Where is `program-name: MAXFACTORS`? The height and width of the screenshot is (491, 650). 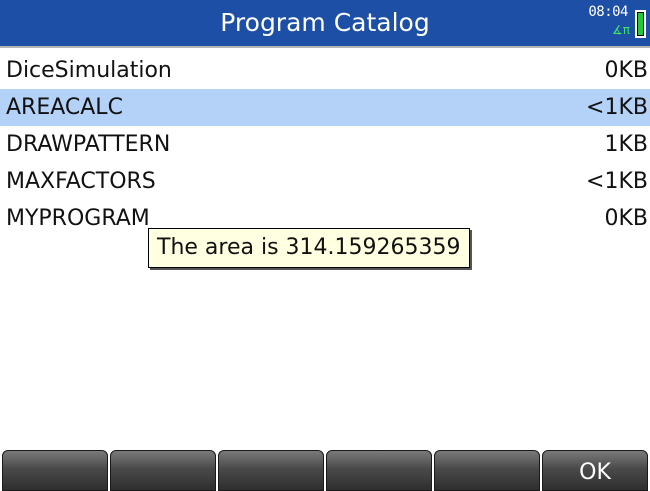
program-name: MAXFACTORS is located at coordinates (81, 181).